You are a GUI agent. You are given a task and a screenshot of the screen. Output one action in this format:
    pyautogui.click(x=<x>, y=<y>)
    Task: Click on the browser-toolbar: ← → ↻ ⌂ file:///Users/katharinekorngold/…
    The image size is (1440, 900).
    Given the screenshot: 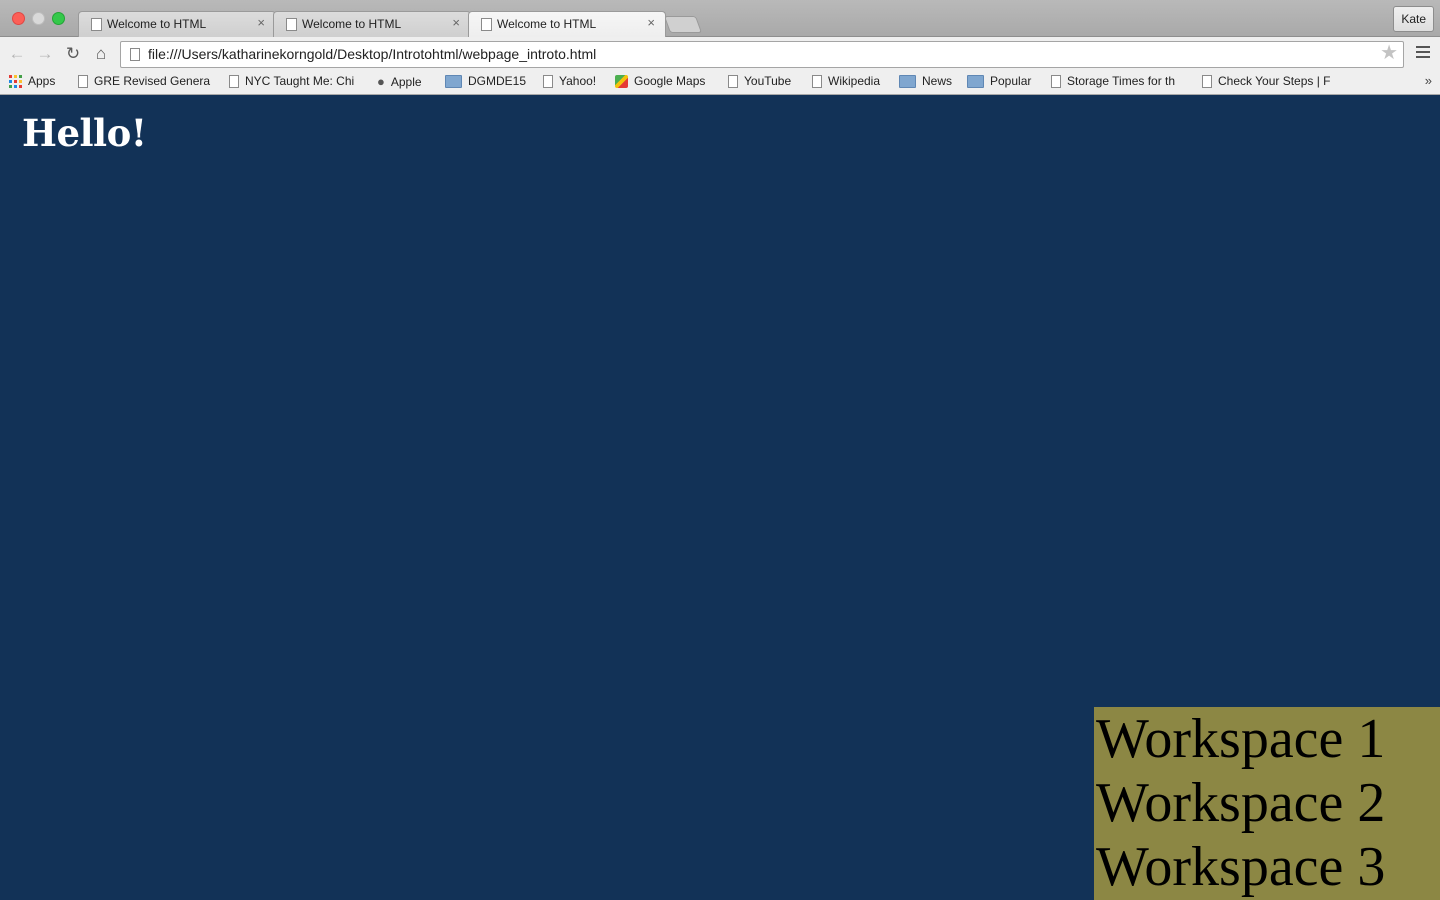 What is the action you would take?
    pyautogui.click(x=720, y=53)
    